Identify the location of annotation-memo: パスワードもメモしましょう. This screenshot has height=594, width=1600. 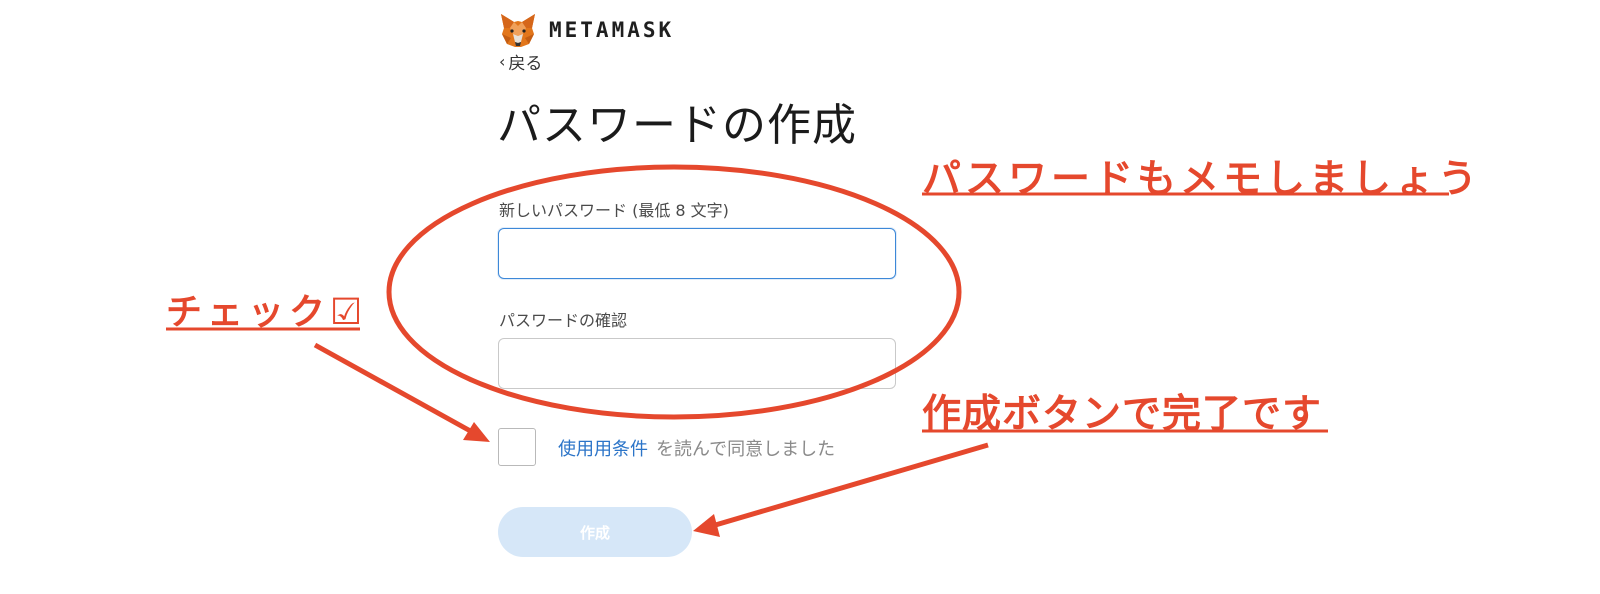
(1202, 179).